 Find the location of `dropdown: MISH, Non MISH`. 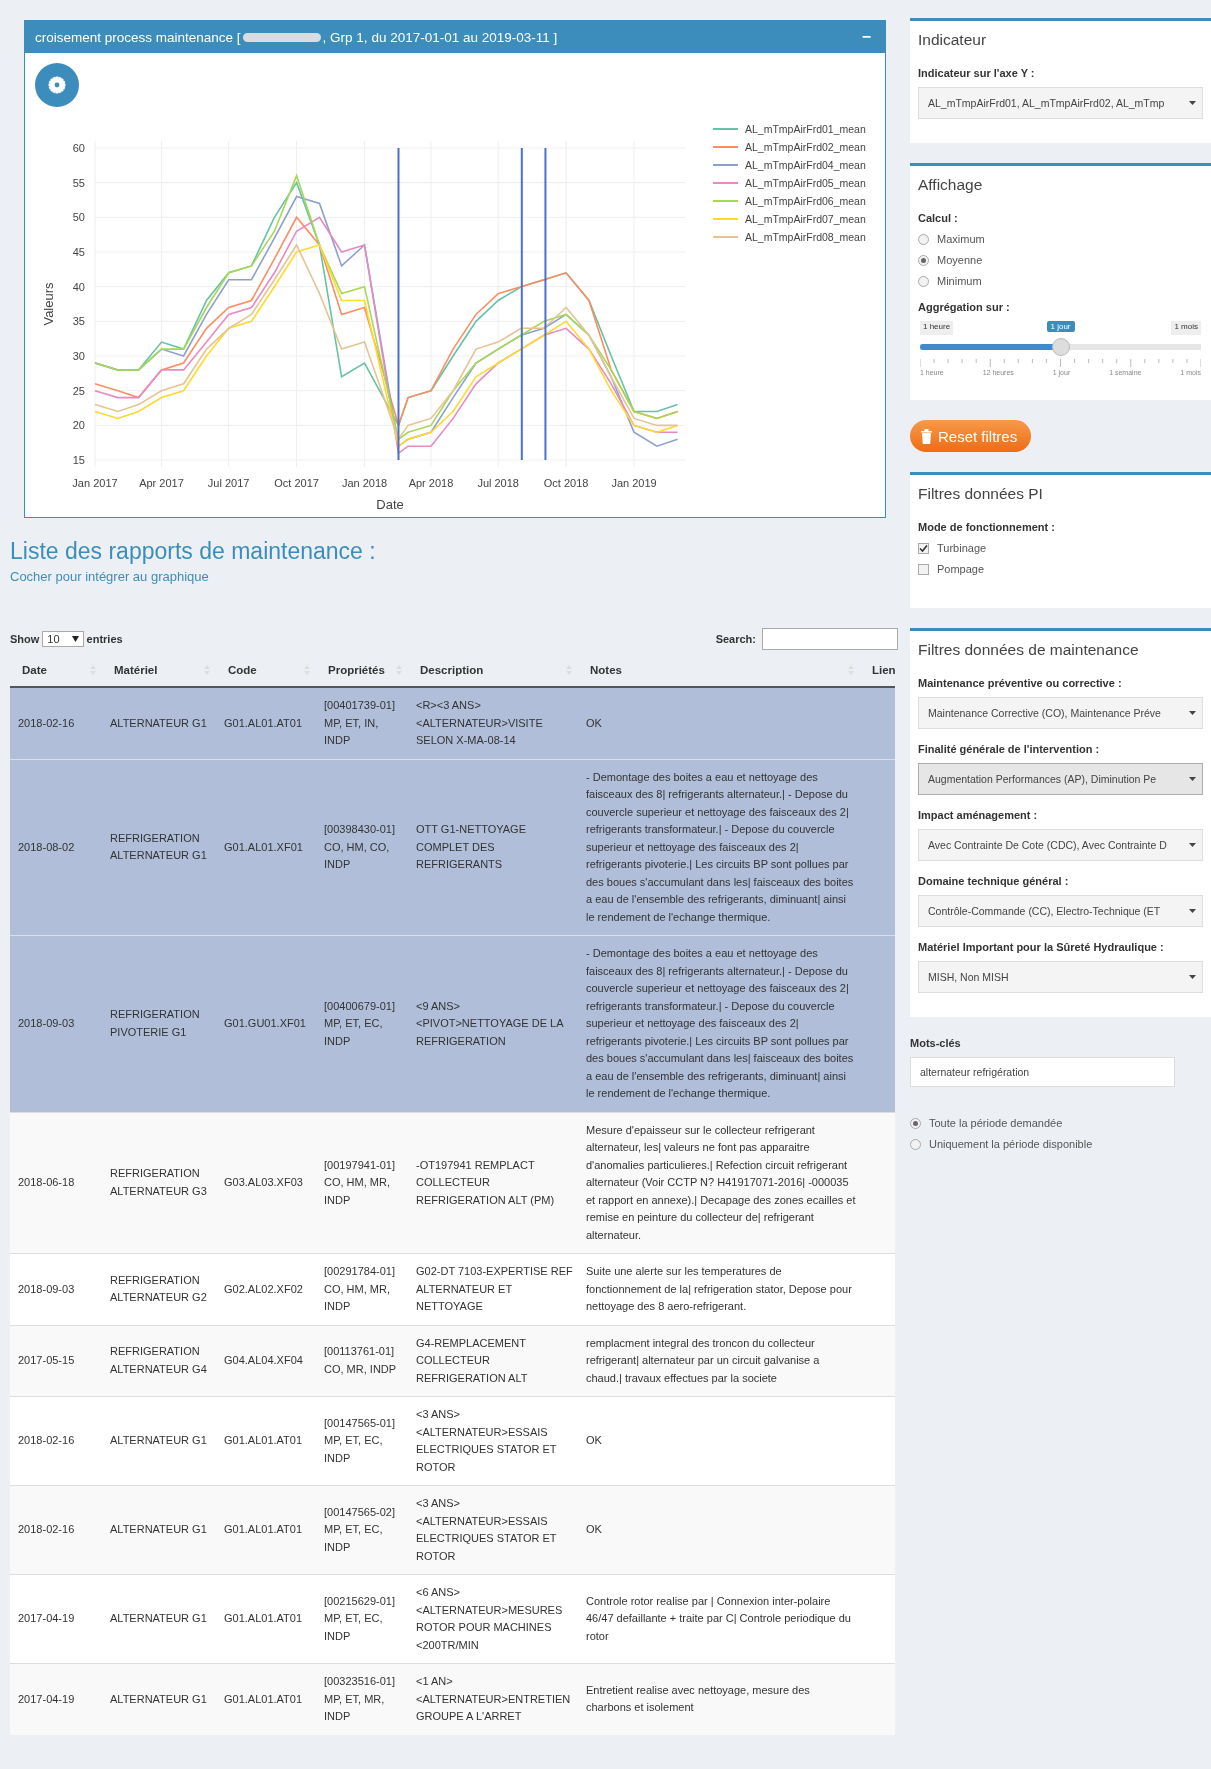

dropdown: MISH, Non MISH is located at coordinates (1060, 977).